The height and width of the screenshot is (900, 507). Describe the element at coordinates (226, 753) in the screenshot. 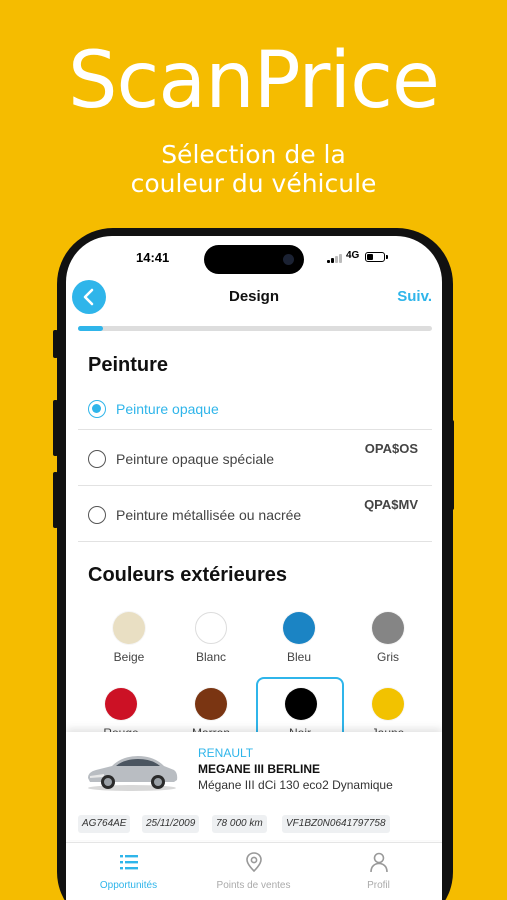

I see `vehicle-brand: RENAULT` at that location.